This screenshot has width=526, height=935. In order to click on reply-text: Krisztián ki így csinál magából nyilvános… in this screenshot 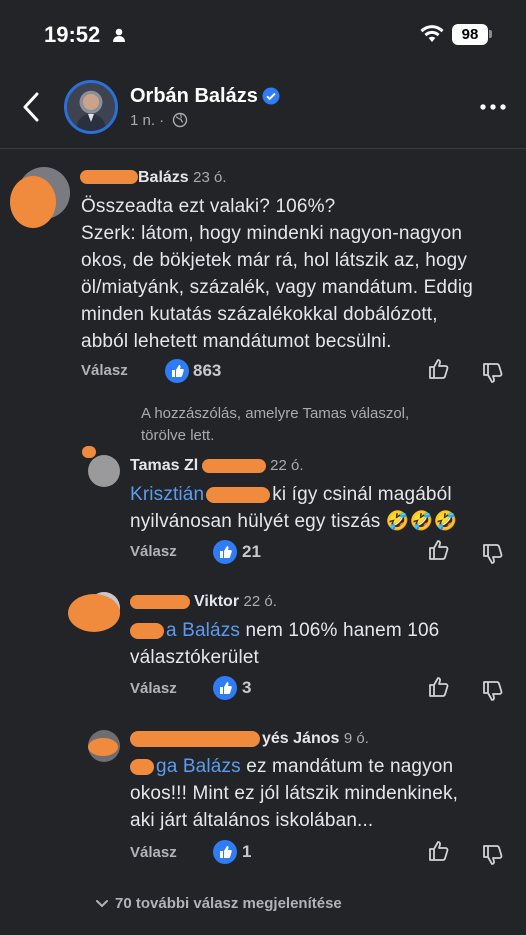, I will do `click(294, 508)`.